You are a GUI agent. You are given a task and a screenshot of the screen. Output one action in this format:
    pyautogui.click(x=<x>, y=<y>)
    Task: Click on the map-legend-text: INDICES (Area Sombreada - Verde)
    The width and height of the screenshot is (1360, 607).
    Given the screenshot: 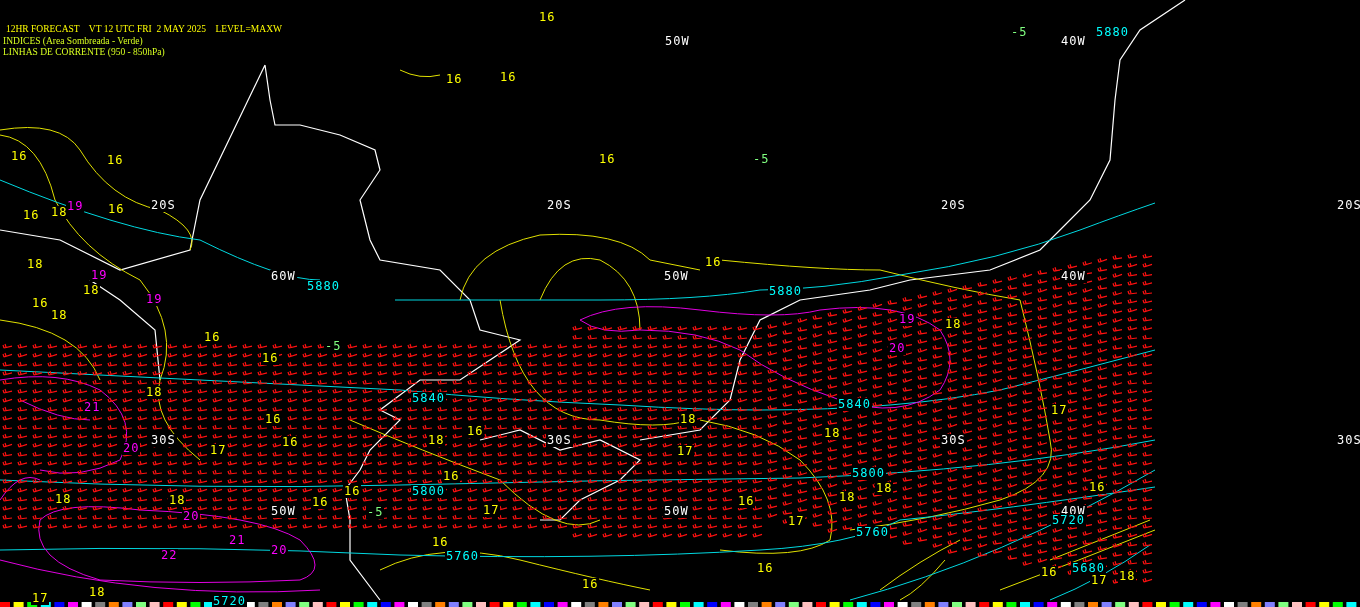 What is the action you would take?
    pyautogui.click(x=73, y=41)
    